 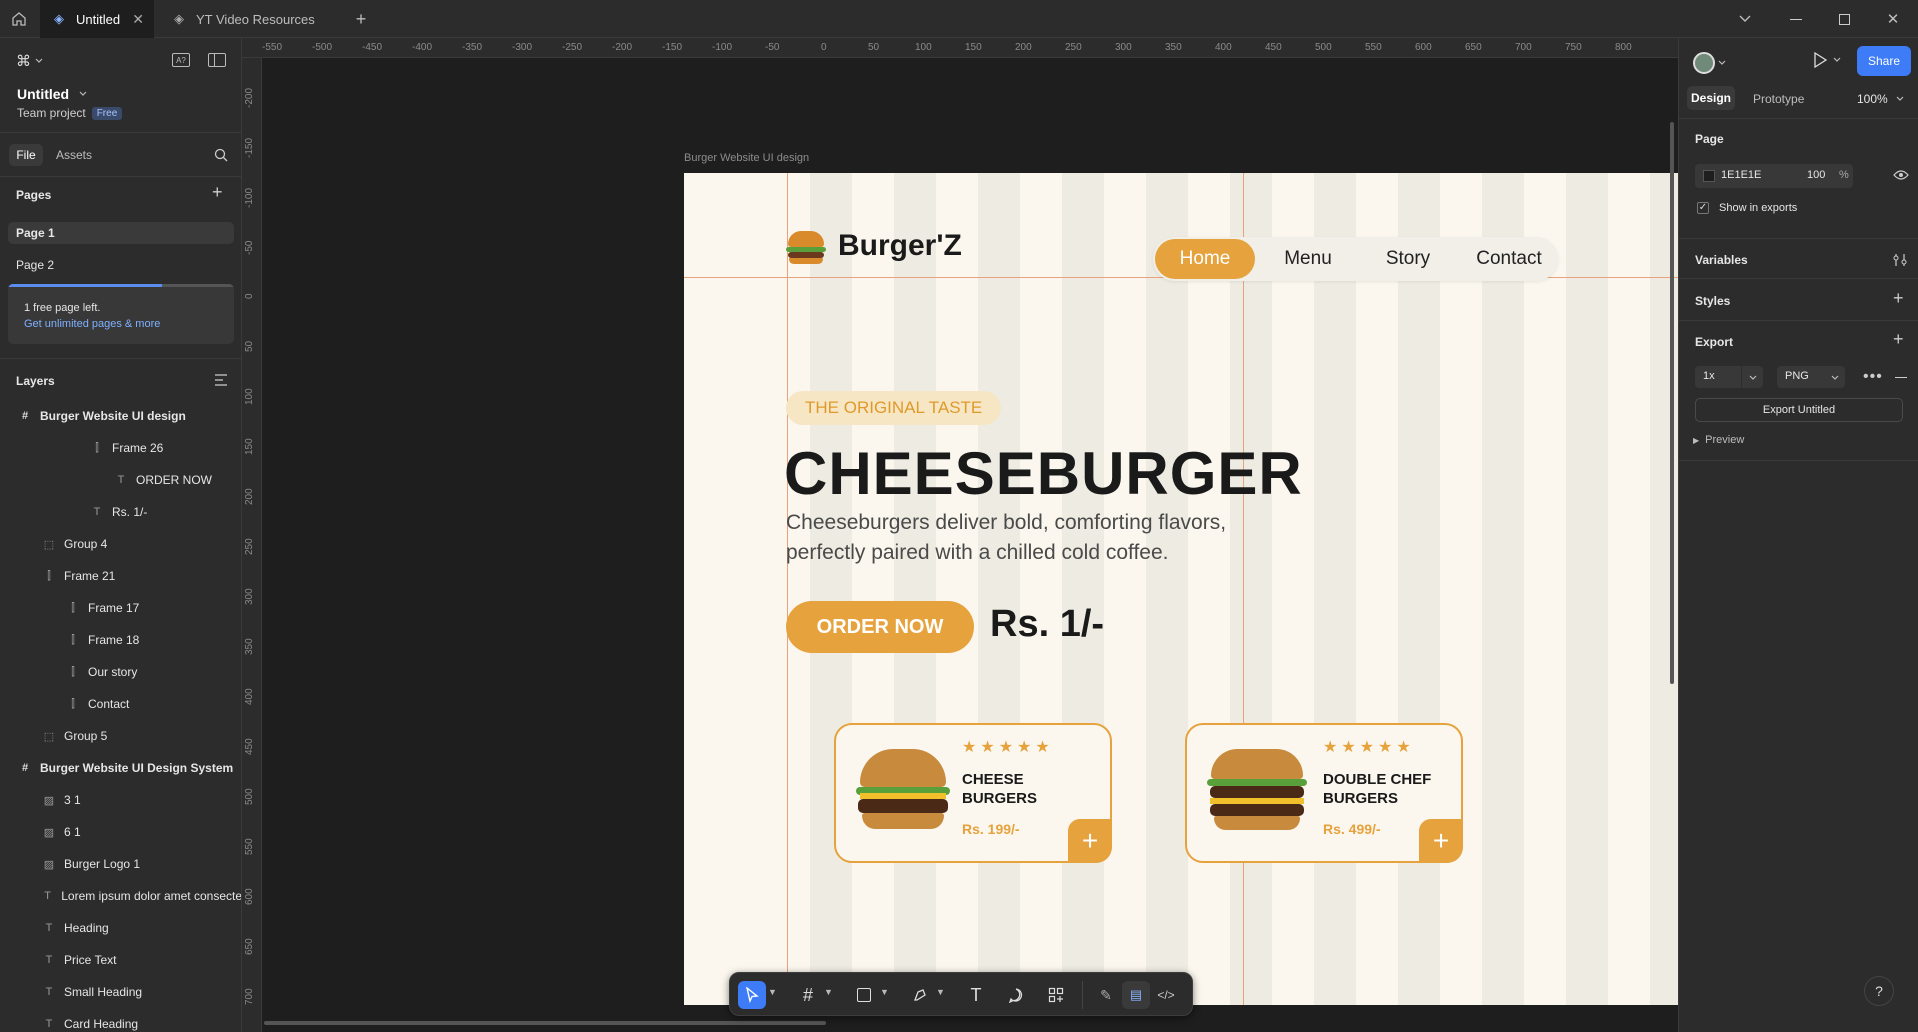 What do you see at coordinates (97, 19) in the screenshot?
I see `tab-untitled: ◈ Untitled ✕` at bounding box center [97, 19].